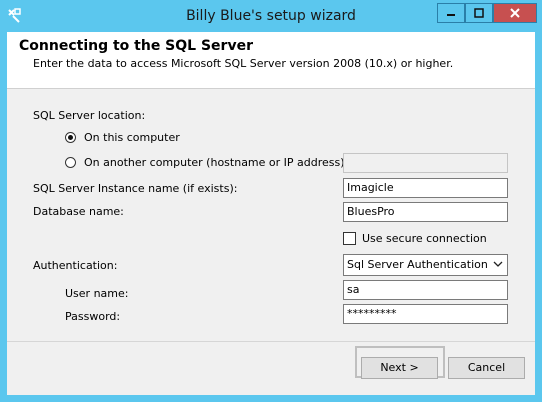 This screenshot has height=402, width=542. What do you see at coordinates (425, 290) in the screenshot?
I see `username-input: sa` at bounding box center [425, 290].